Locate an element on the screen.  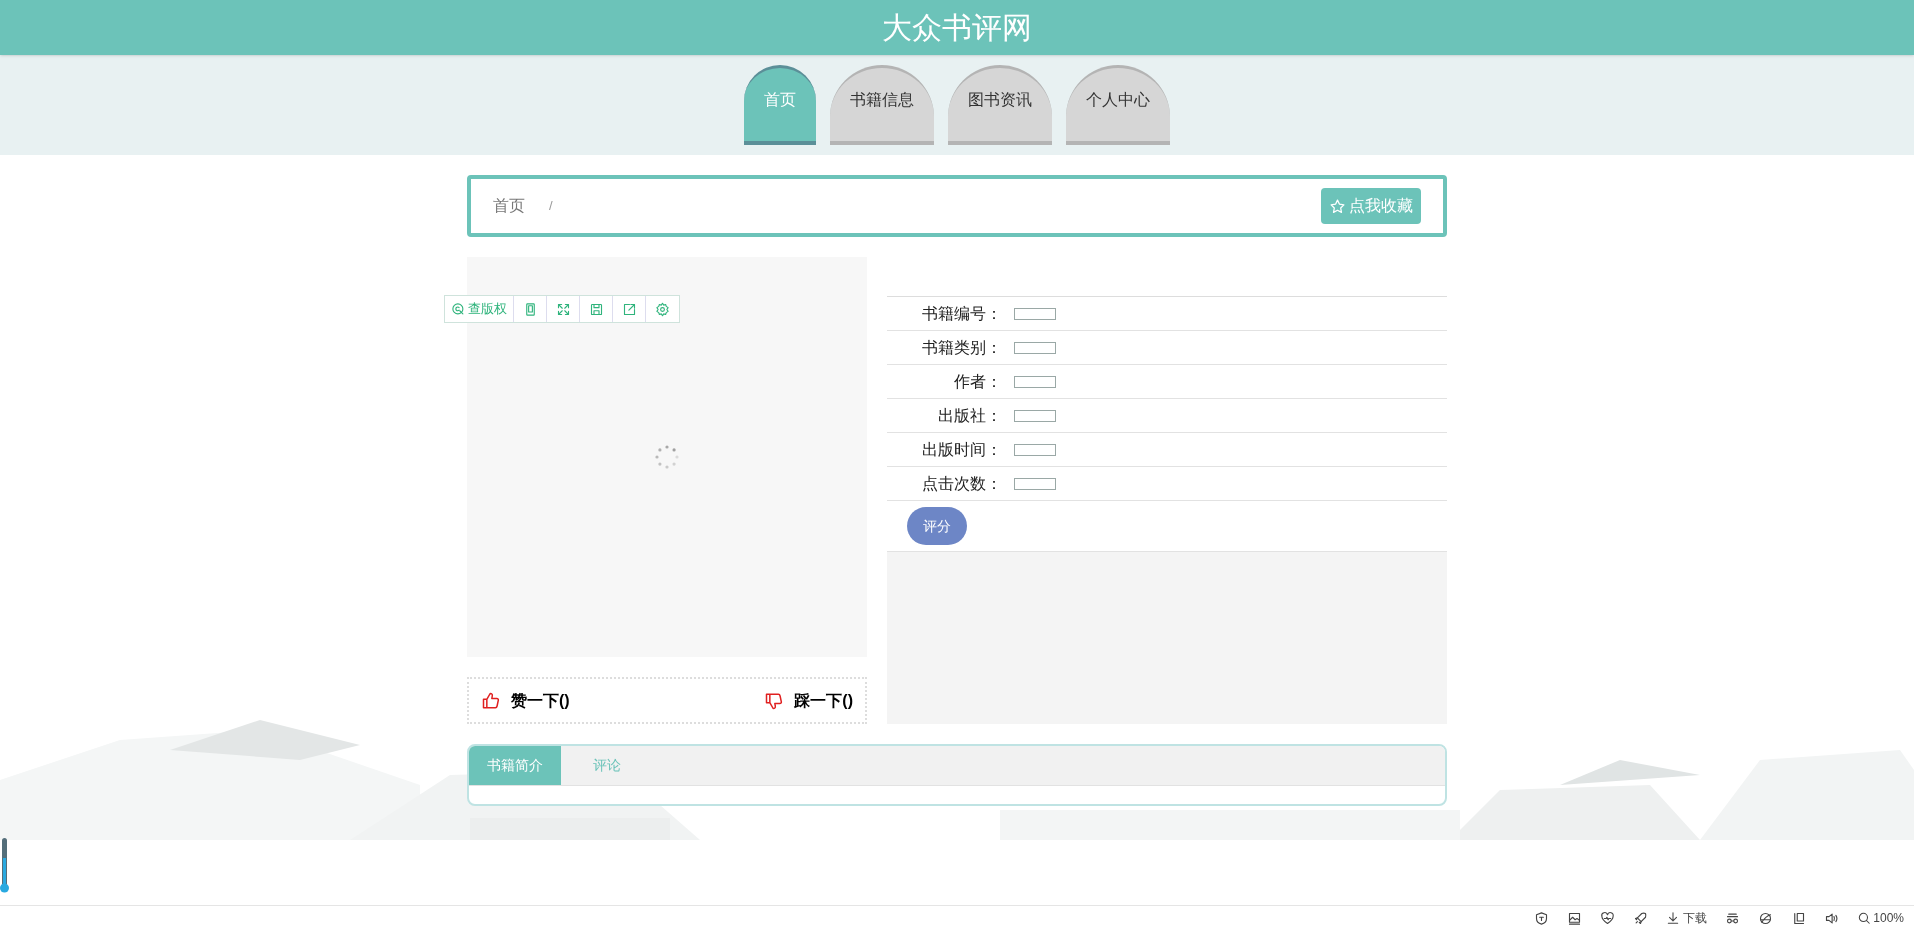
heart-icon is located at coordinates (1608, 918).